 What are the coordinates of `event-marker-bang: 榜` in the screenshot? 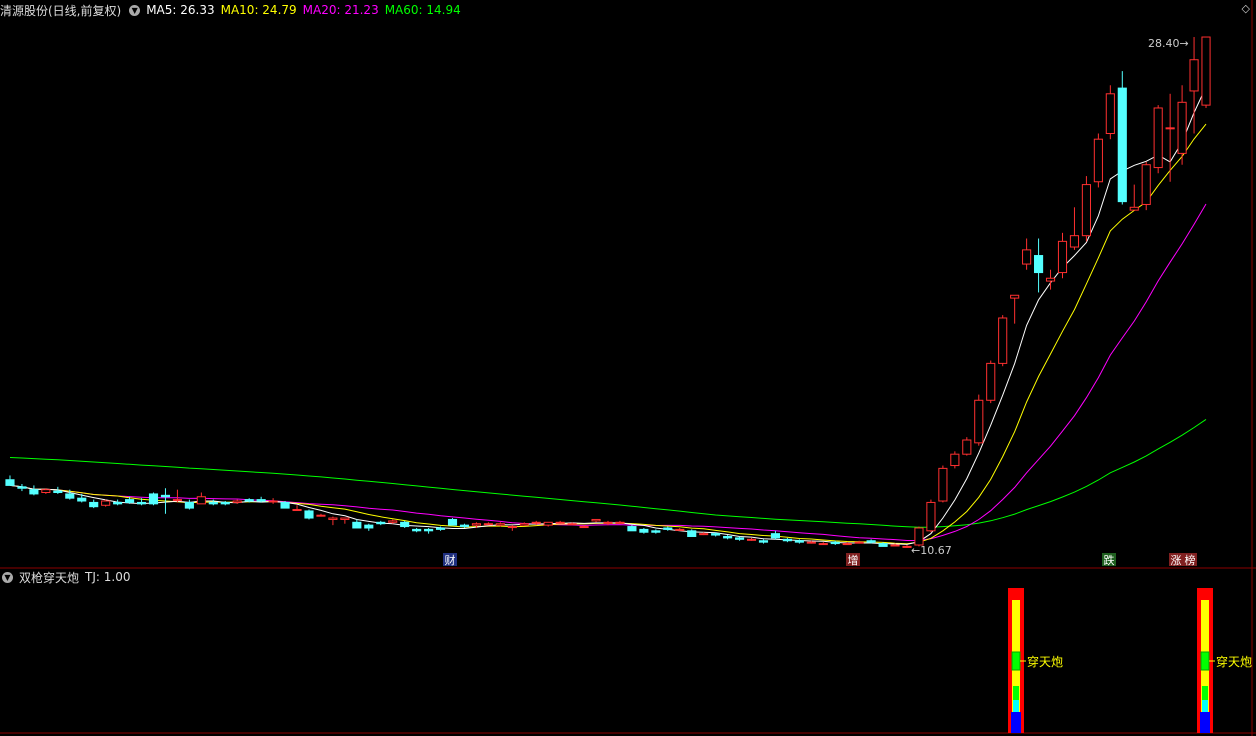 It's located at (1190, 560).